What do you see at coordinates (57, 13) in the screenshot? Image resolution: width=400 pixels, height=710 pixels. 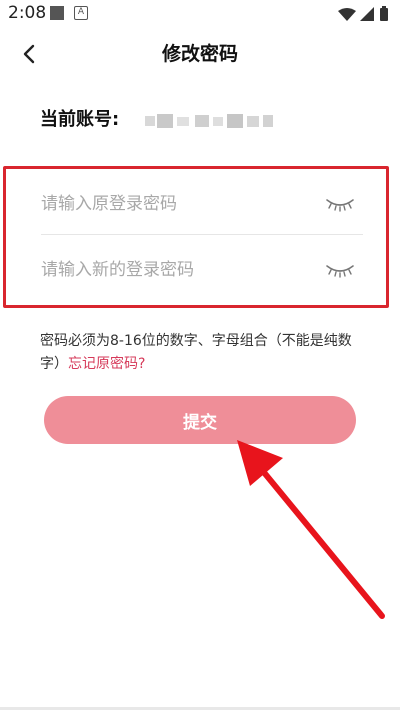 I see `notification-square-icon` at bounding box center [57, 13].